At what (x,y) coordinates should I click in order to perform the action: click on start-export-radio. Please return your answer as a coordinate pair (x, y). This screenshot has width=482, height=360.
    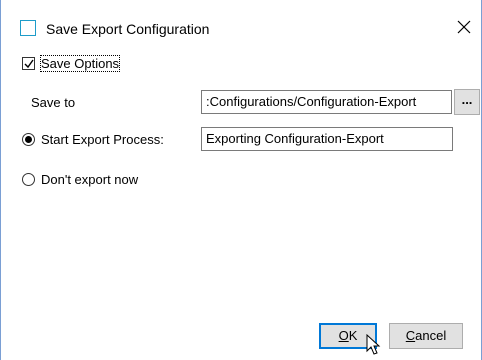
    Looking at the image, I should click on (28, 139).